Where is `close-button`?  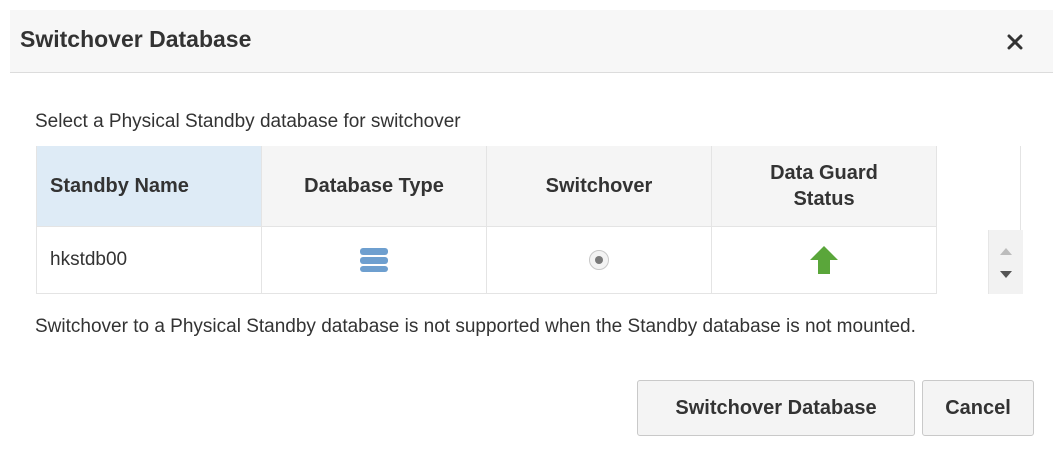
close-button is located at coordinates (1015, 42).